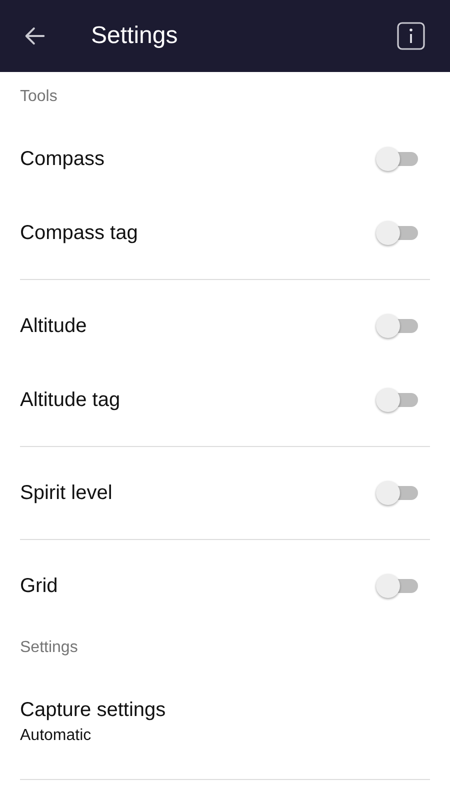  Describe the element at coordinates (39, 97) in the screenshot. I see `section-header: Tools` at that location.